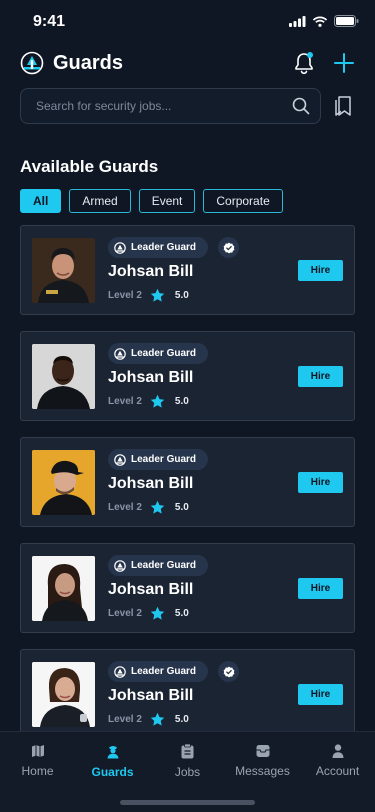 This screenshot has width=375, height=812. Describe the element at coordinates (337, 751) in the screenshot. I see `account-icon` at that location.